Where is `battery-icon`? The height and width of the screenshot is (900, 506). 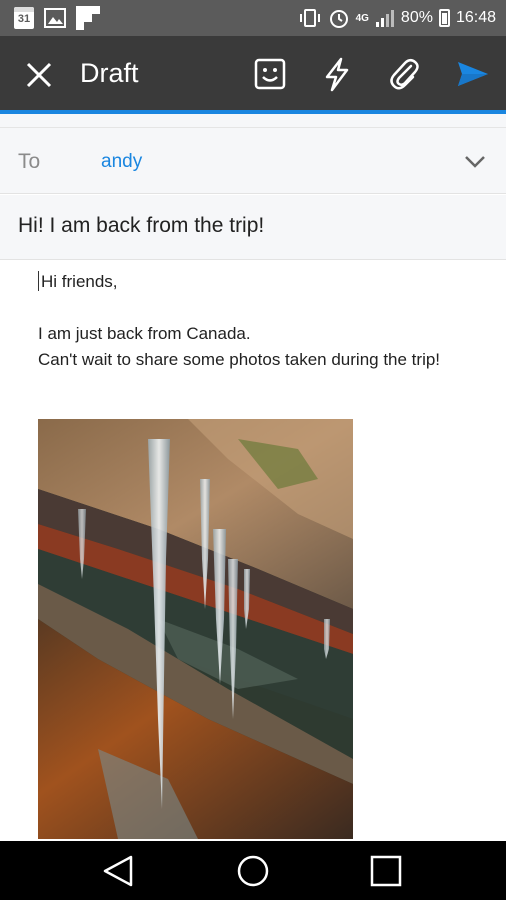 battery-icon is located at coordinates (444, 18).